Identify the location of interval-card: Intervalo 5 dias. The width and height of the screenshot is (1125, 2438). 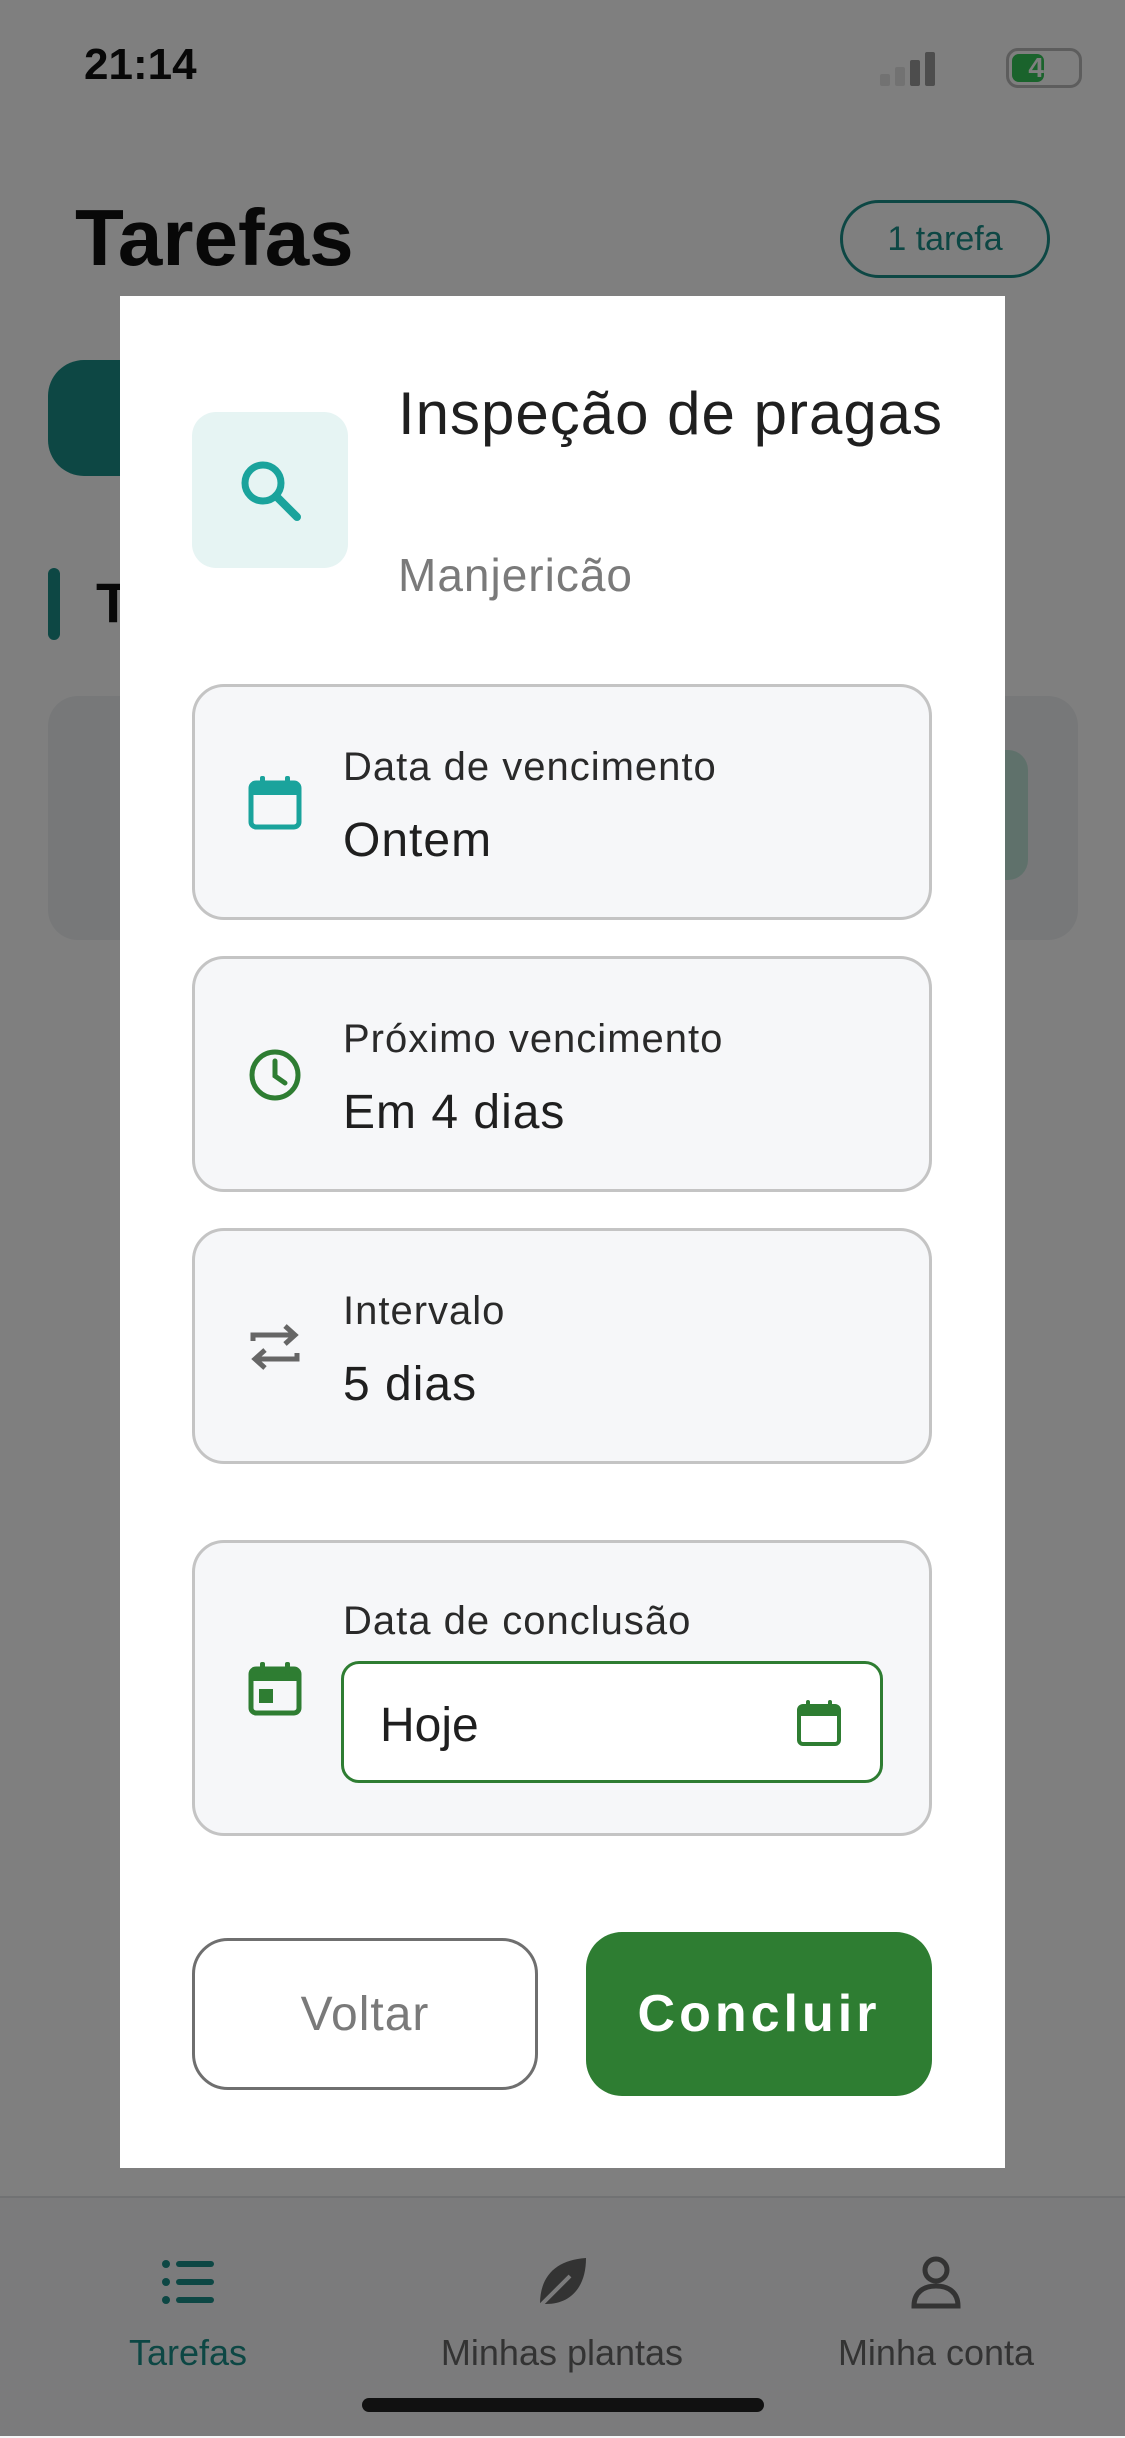
(562, 1346).